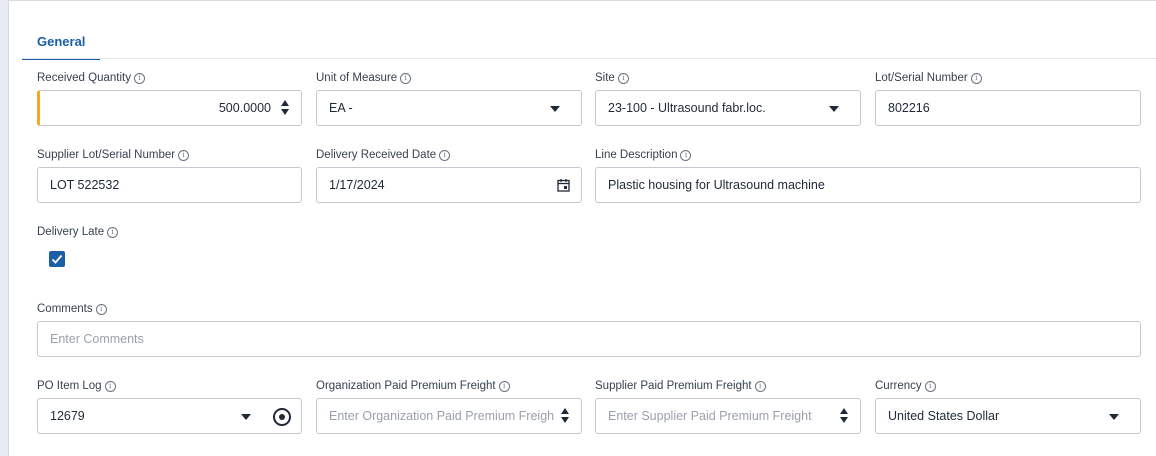 This screenshot has height=456, width=1156. Describe the element at coordinates (84, 78) in the screenshot. I see `received-quantity-label: Received Quantity` at that location.